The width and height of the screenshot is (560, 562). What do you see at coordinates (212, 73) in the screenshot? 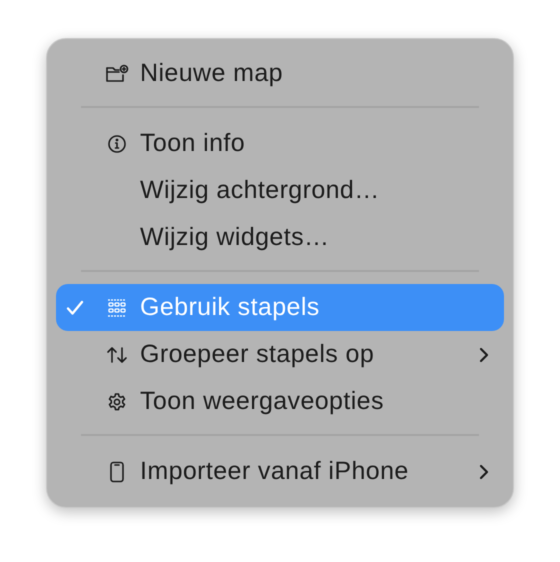
I see `menu-item-label: Nieuwe map` at bounding box center [212, 73].